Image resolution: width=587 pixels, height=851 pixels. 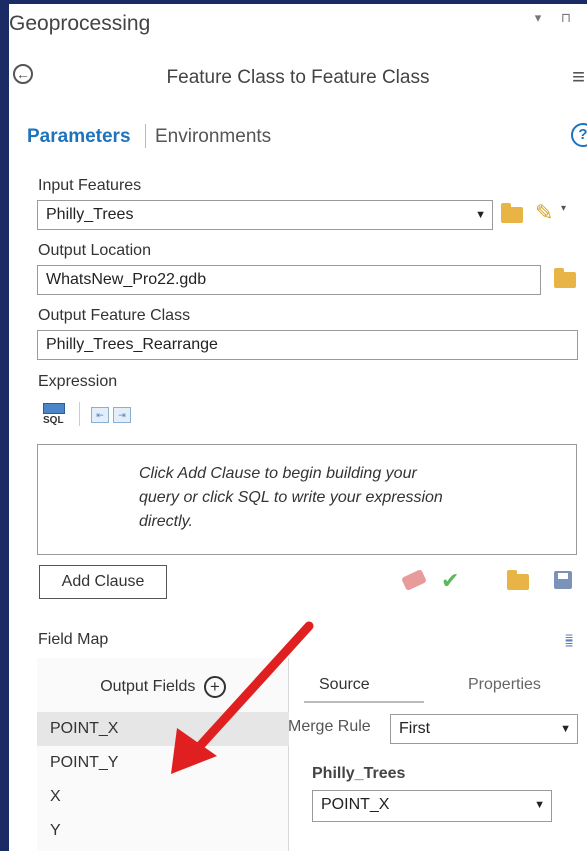 What do you see at coordinates (163, 797) in the screenshot?
I see `field-row: X` at bounding box center [163, 797].